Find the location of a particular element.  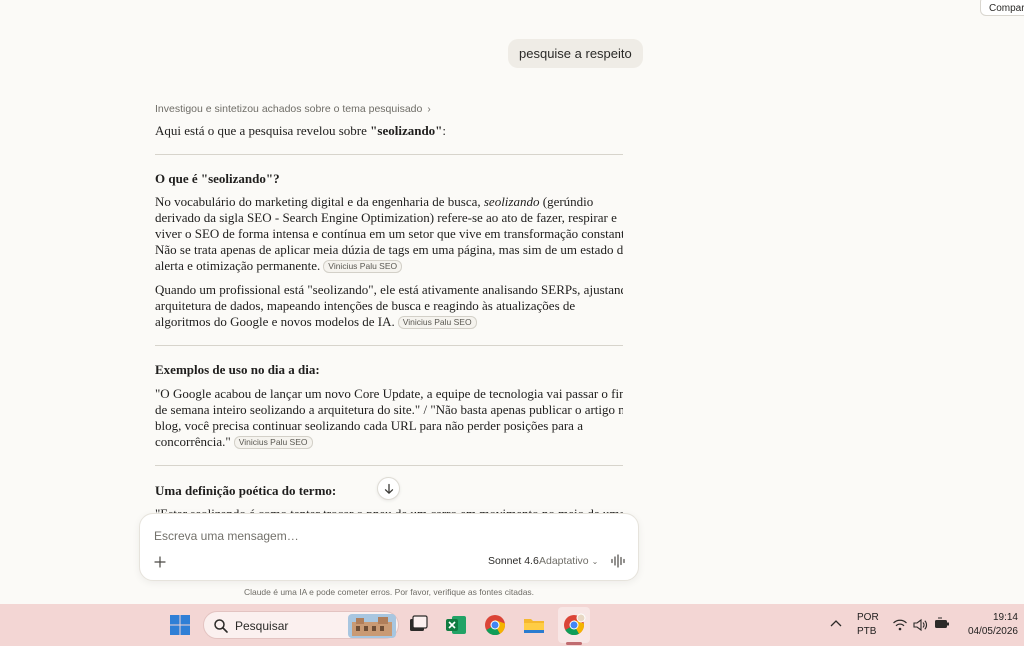

mode-selector: Adaptativo ⌄ is located at coordinates (568, 561).